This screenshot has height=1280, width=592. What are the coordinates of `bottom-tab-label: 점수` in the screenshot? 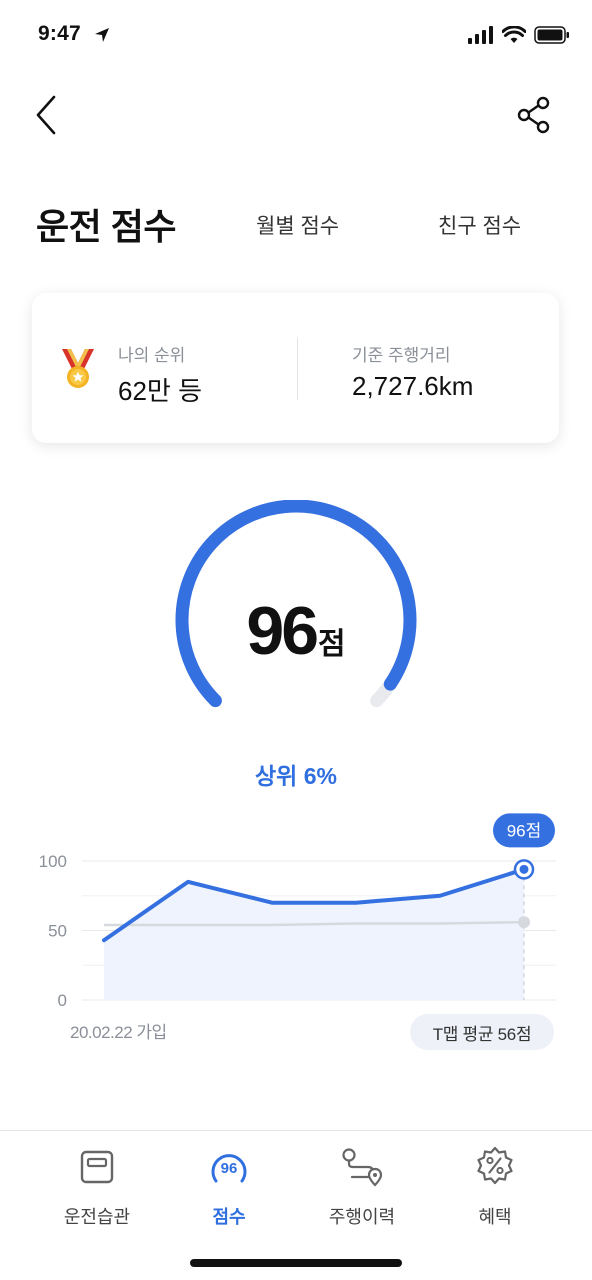 It's located at (229, 1217).